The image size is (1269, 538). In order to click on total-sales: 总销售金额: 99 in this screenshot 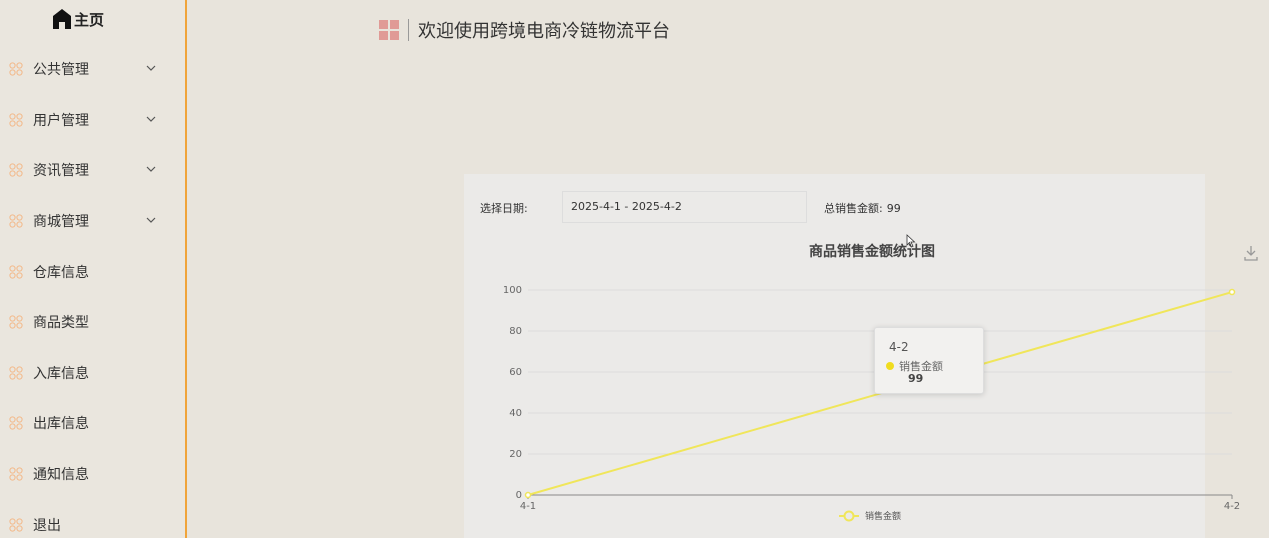, I will do `click(862, 208)`.